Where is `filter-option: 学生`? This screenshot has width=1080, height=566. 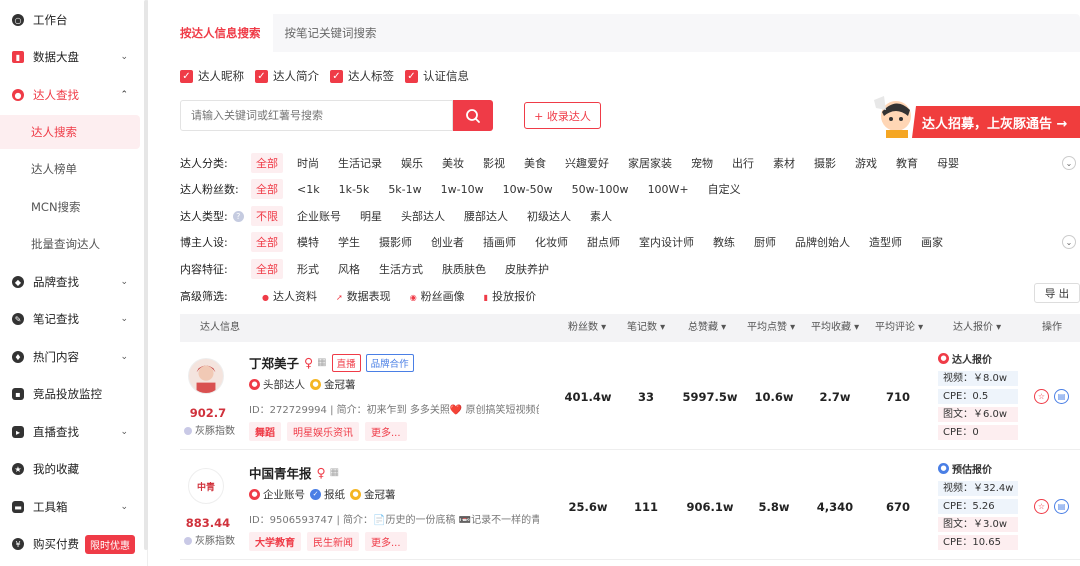 filter-option: 学生 is located at coordinates (349, 242).